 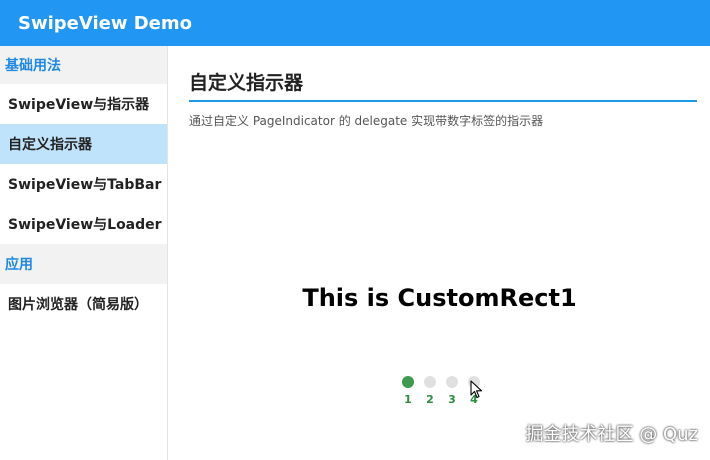 What do you see at coordinates (246, 83) in the screenshot?
I see `page-title: 自定义指示器` at bounding box center [246, 83].